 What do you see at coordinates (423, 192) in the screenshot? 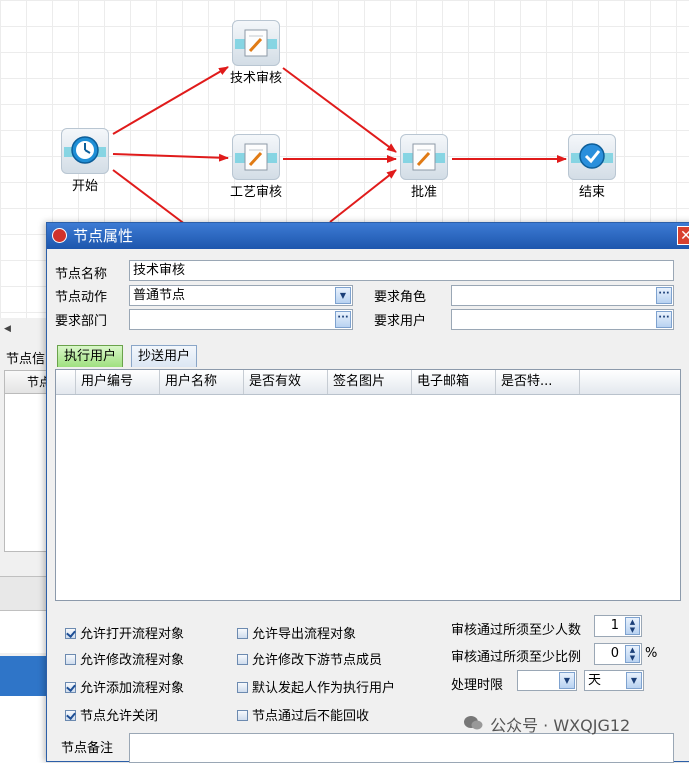
I see `node-approve-label: 批准` at bounding box center [423, 192].